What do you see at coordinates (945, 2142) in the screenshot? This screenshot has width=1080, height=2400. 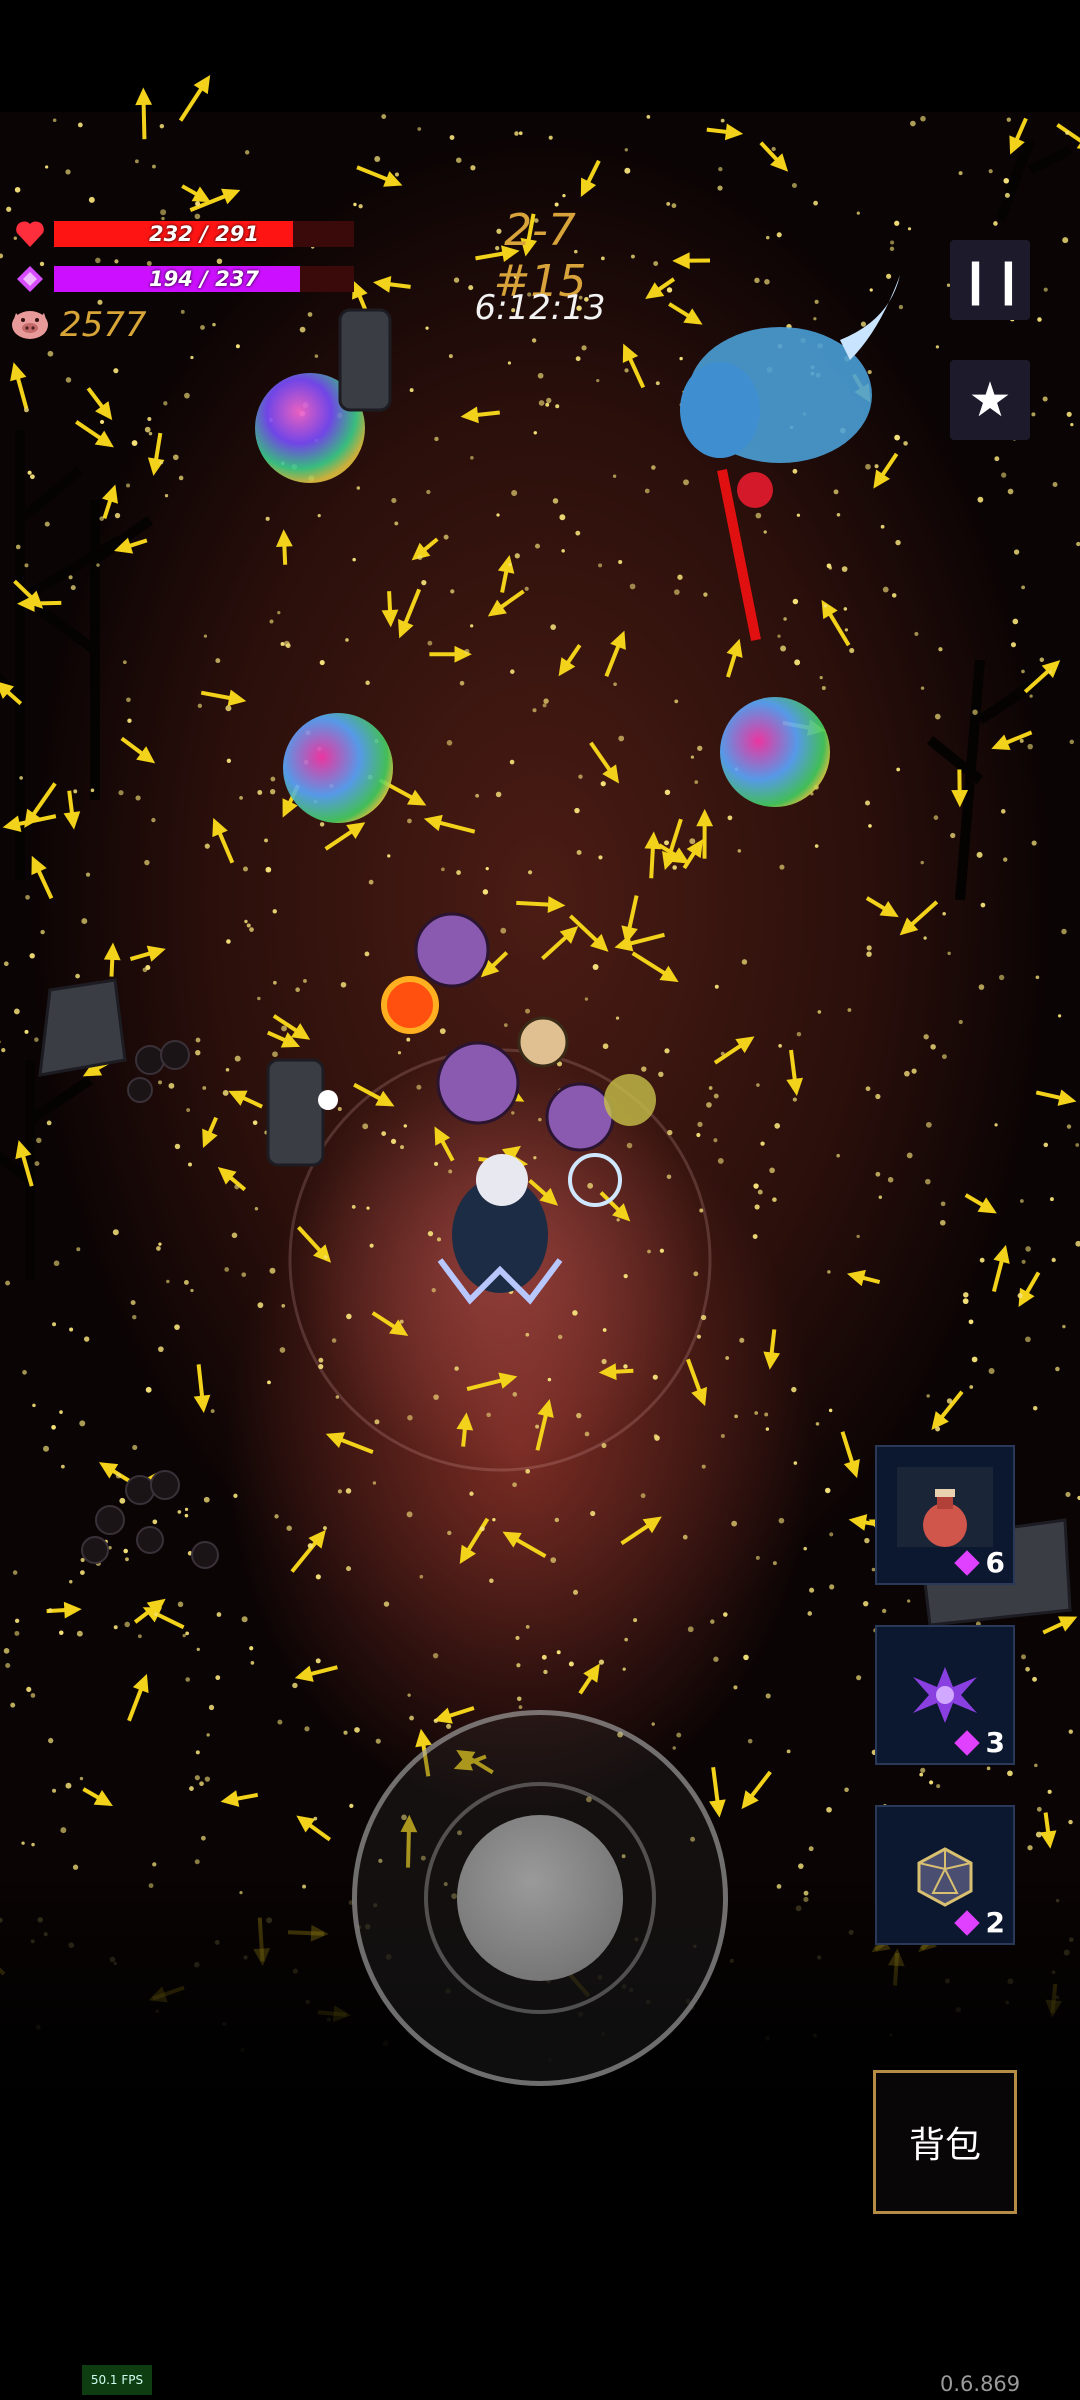 I see `backpack-button: 背包` at bounding box center [945, 2142].